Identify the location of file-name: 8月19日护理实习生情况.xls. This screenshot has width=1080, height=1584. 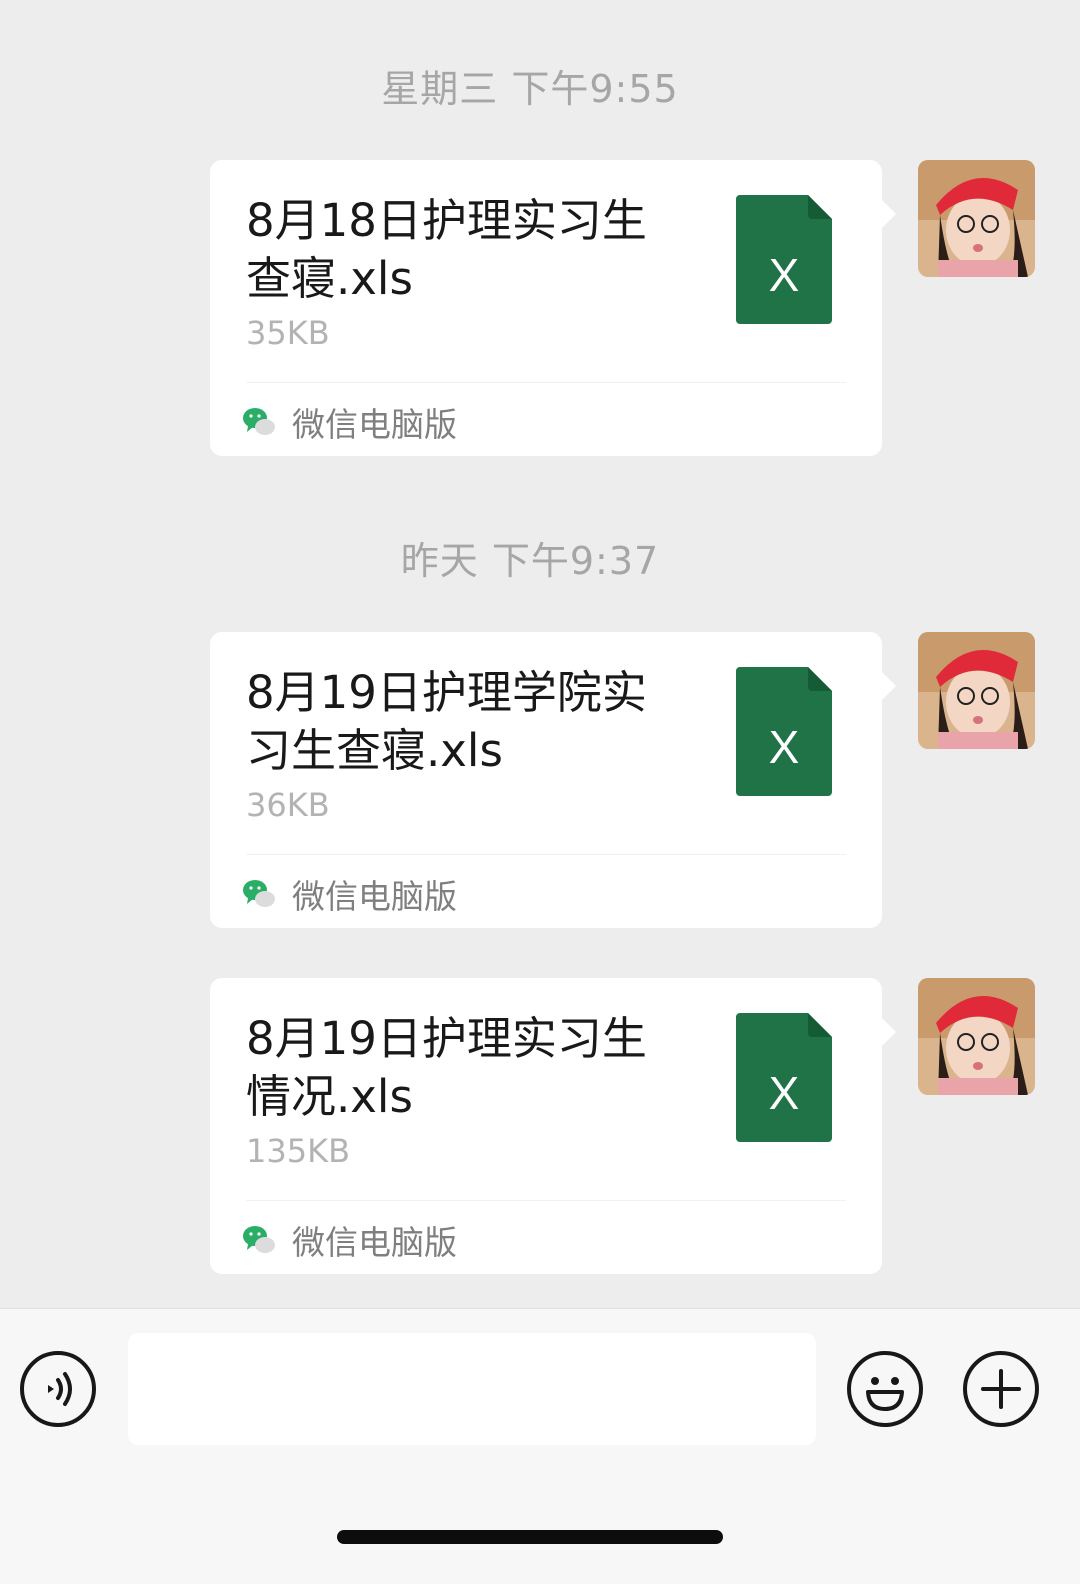
(446, 1067).